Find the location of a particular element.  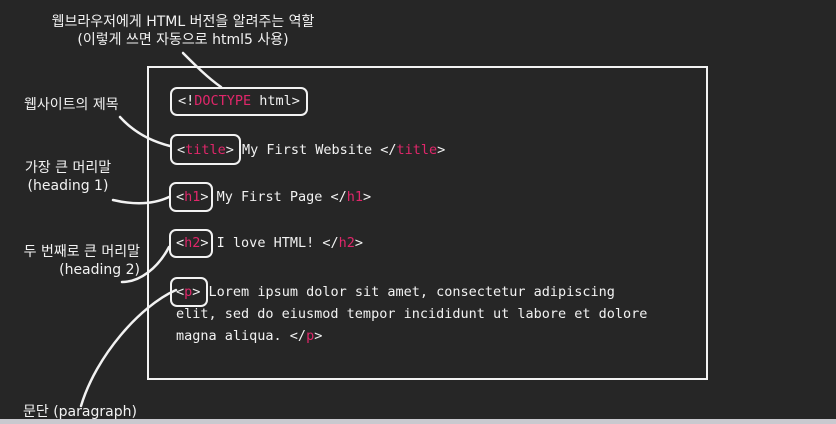

p-connector is located at coordinates (128, 348).